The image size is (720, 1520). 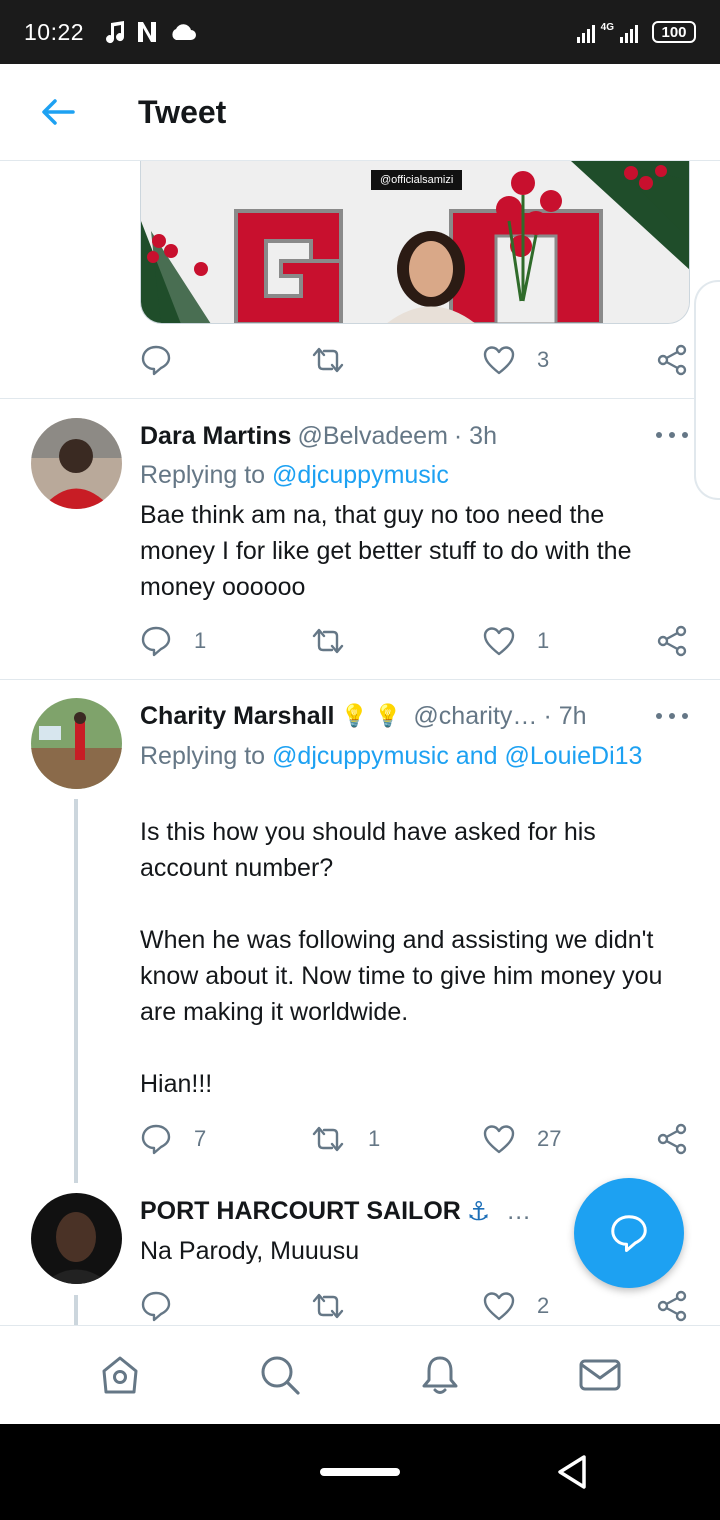 I want to click on tweet-media-image: @officialsamizi, so click(x=415, y=242).